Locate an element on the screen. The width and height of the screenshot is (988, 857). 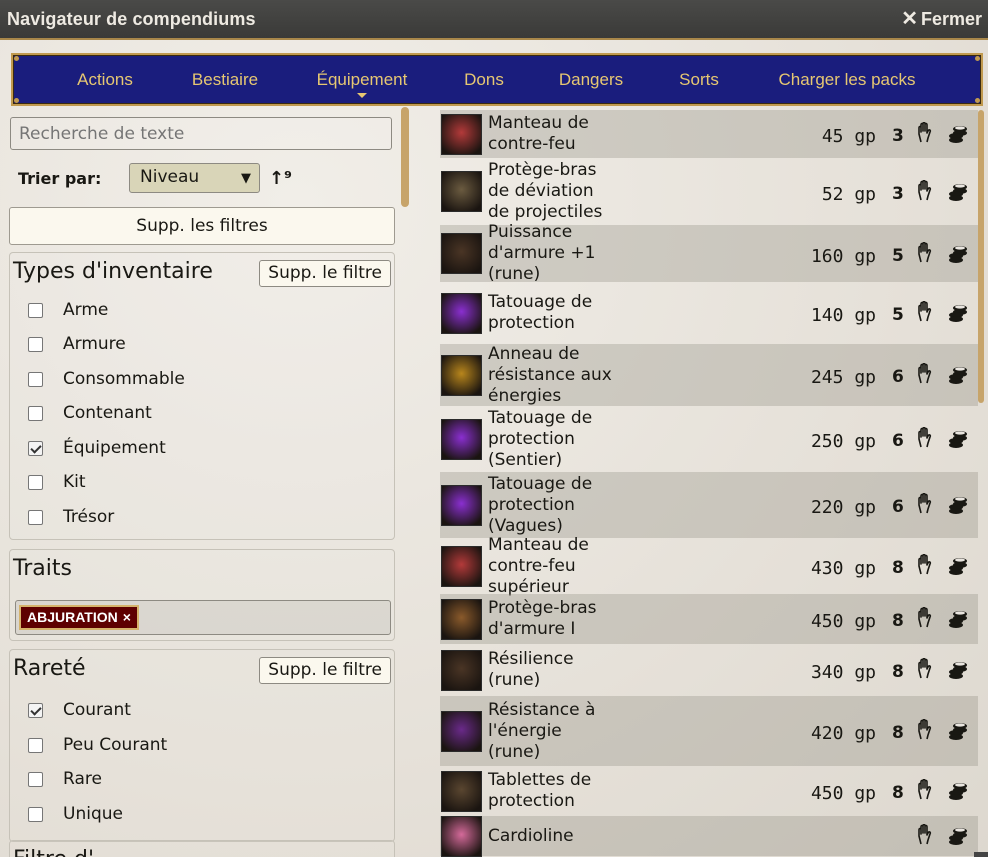
results-scrollbar is located at coordinates (981, 256).